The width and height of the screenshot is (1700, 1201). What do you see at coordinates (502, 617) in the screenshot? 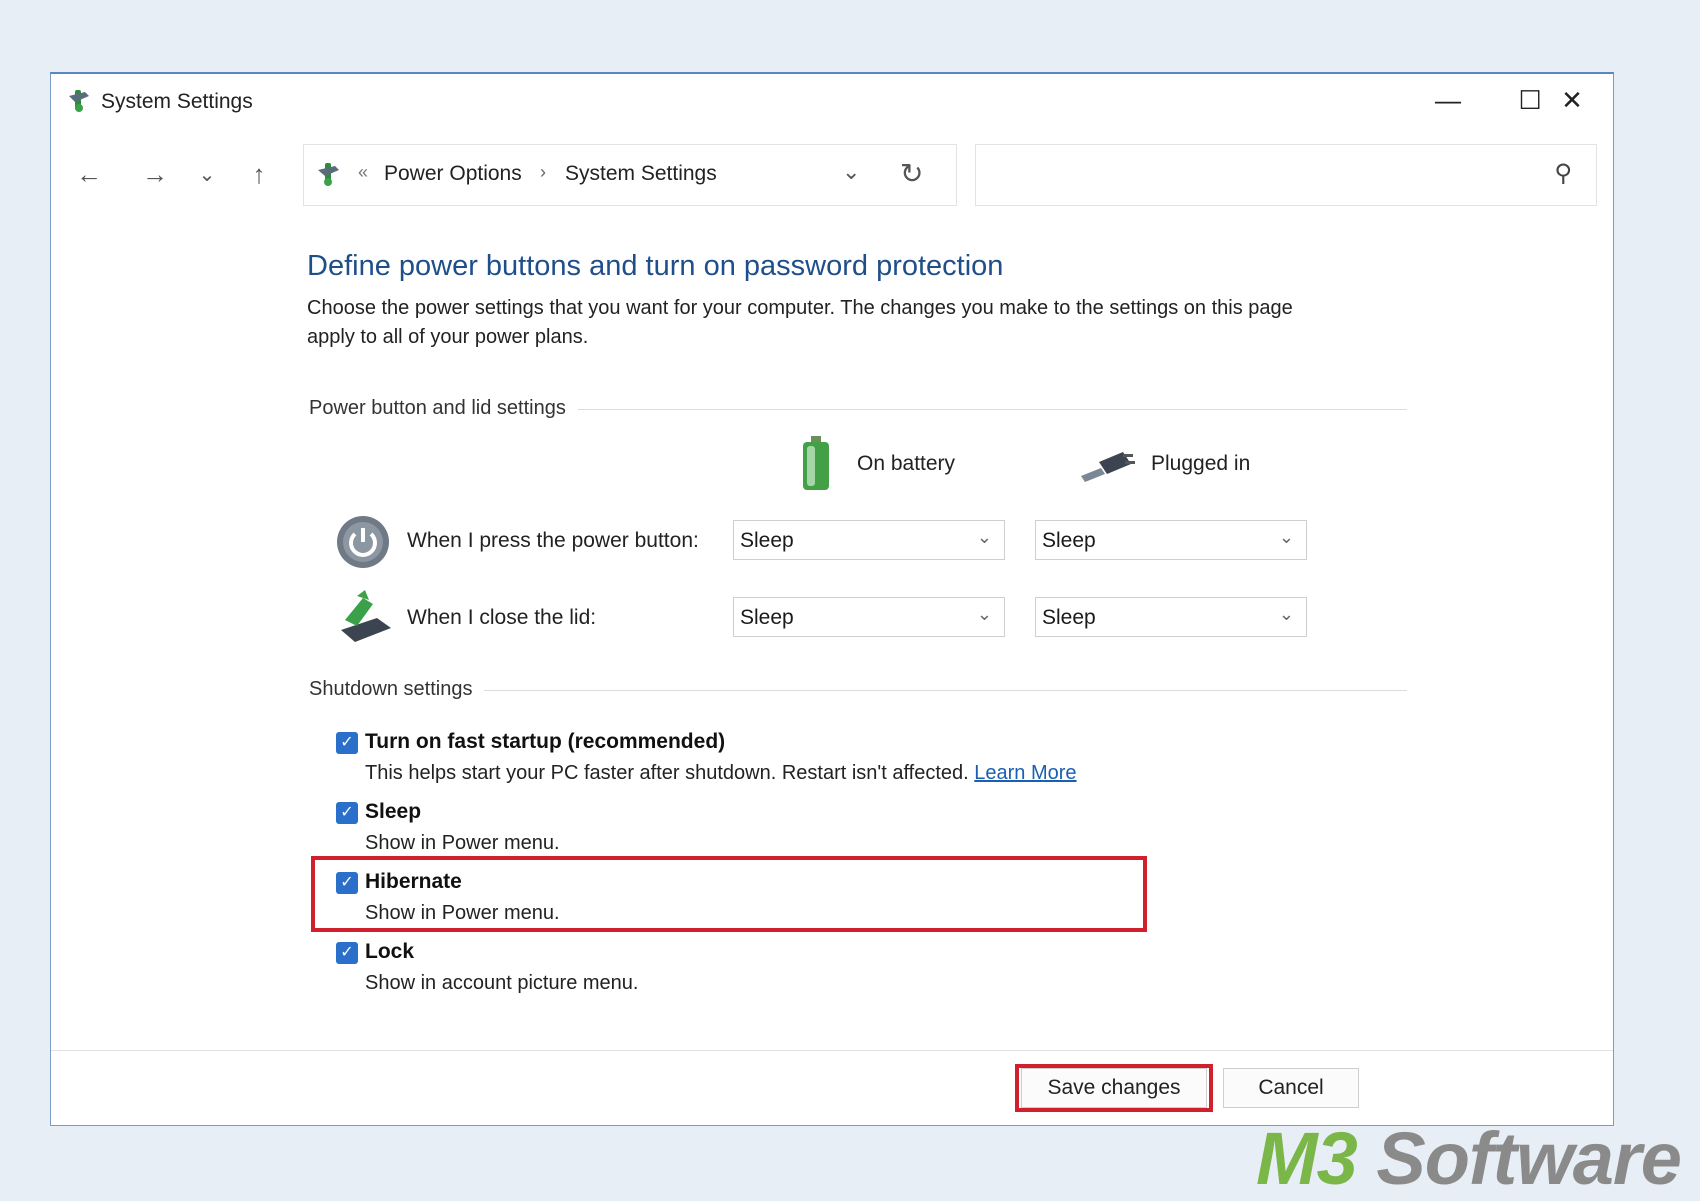
I see `close-lid-label: When I close the lid:` at bounding box center [502, 617].